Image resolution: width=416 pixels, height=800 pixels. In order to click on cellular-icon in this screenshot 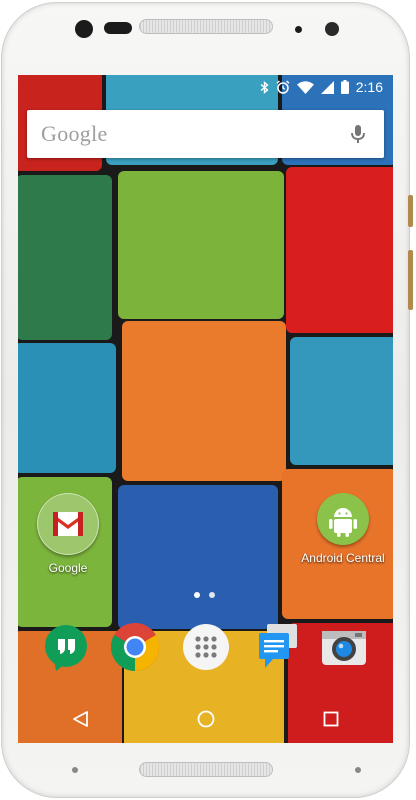, I will do `click(327, 87)`.